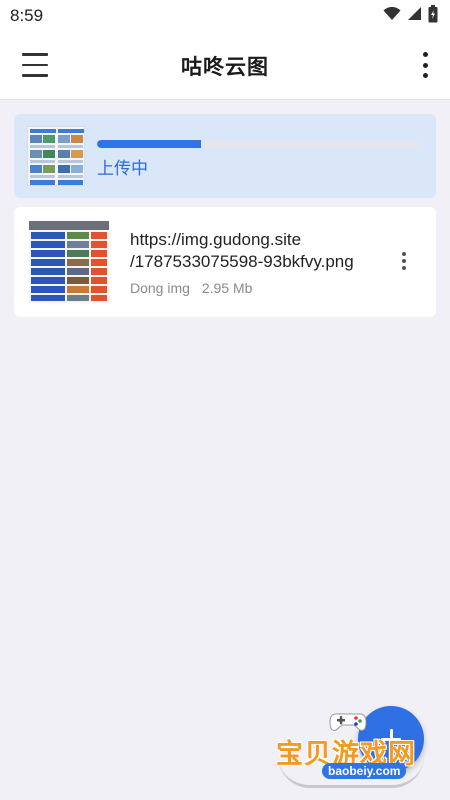  I want to click on upload-progress-fill, so click(149, 144).